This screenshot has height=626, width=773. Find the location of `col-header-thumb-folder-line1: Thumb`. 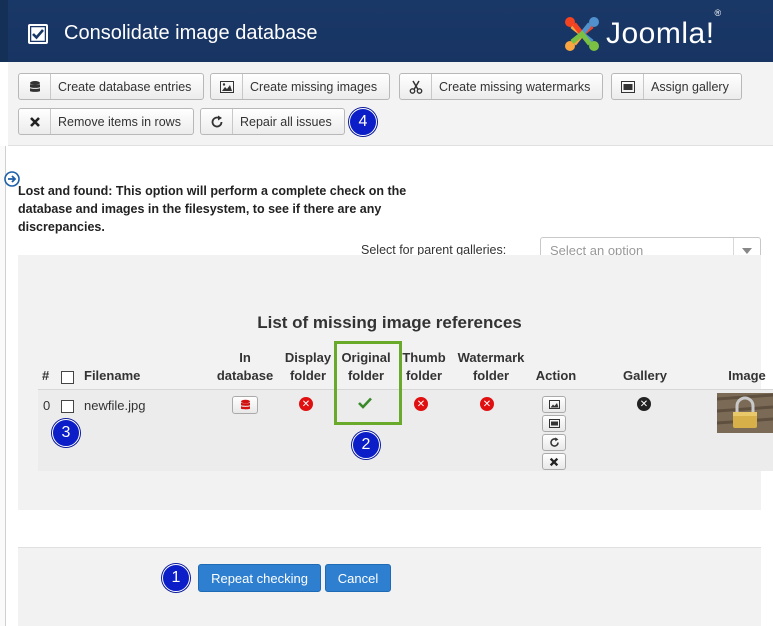

col-header-thumb-folder-line1: Thumb is located at coordinates (424, 357).